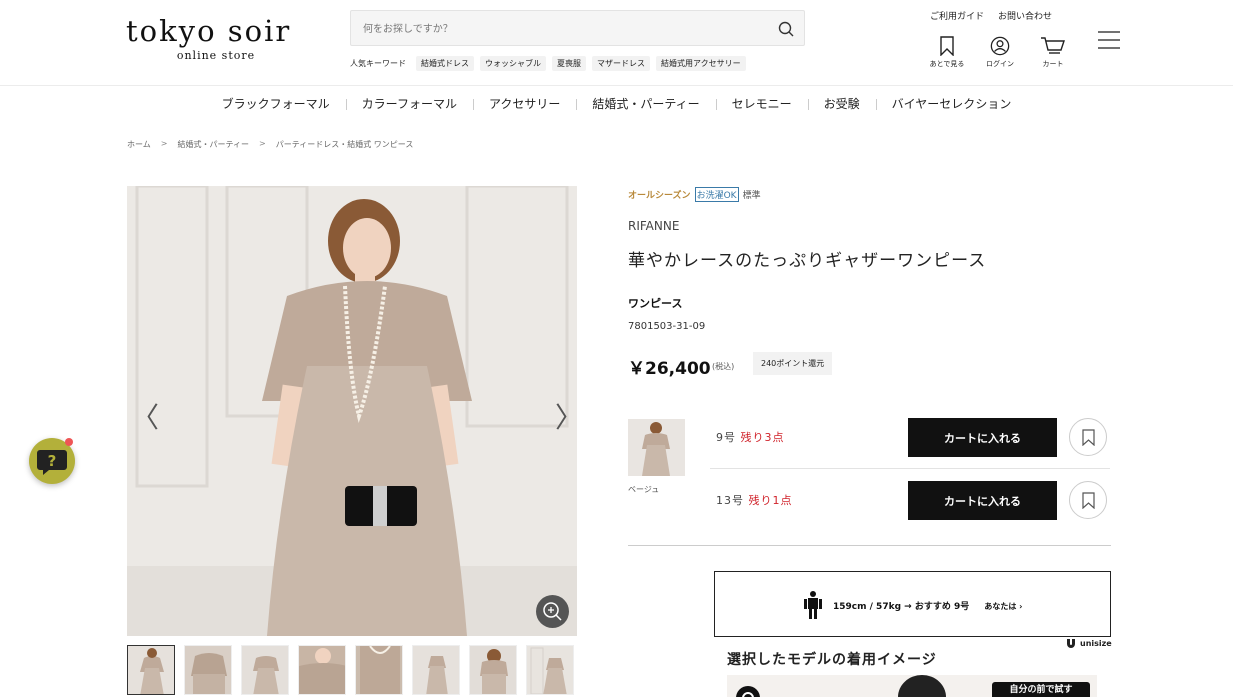 This screenshot has width=1233, height=697. I want to click on product-category: ワンピース, so click(655, 303).